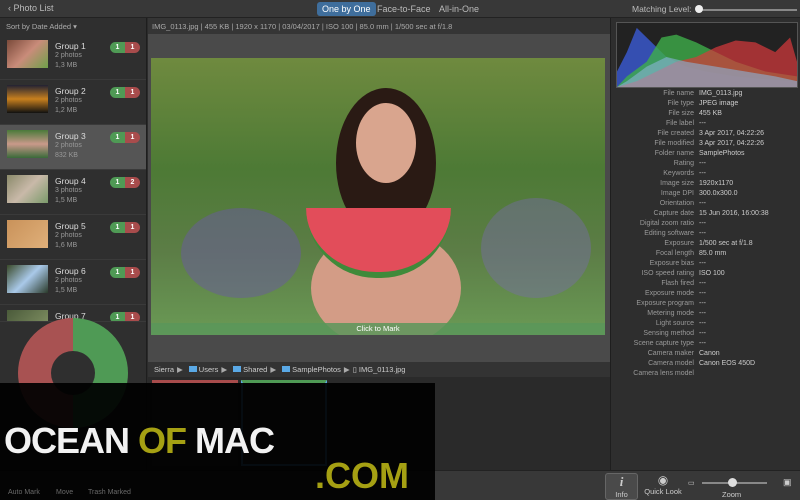 The height and width of the screenshot is (500, 800). Describe the element at coordinates (665, 303) in the screenshot. I see `info-key: Exposure program` at that location.